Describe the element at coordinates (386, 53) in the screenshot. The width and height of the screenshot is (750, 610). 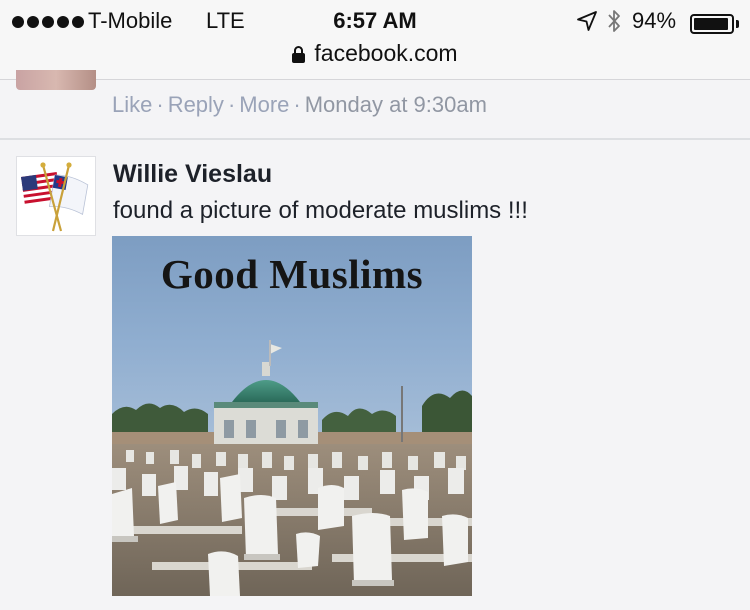
I see `url-text: facebook.com` at that location.